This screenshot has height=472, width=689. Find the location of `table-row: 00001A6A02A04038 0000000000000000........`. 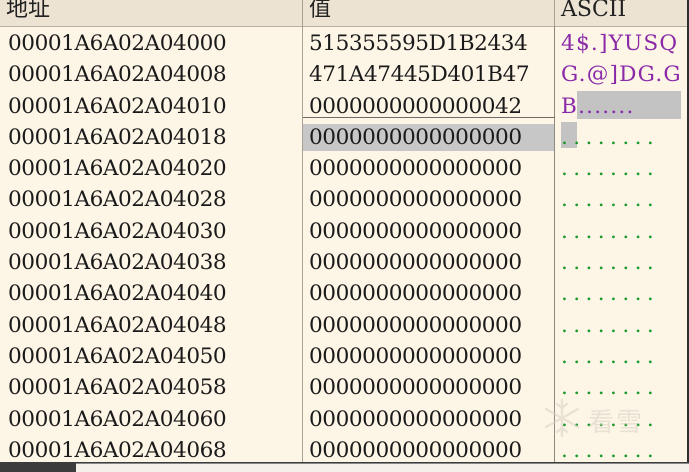

table-row: 00001A6A02A04038 0000000000000000........ is located at coordinates (343, 262).